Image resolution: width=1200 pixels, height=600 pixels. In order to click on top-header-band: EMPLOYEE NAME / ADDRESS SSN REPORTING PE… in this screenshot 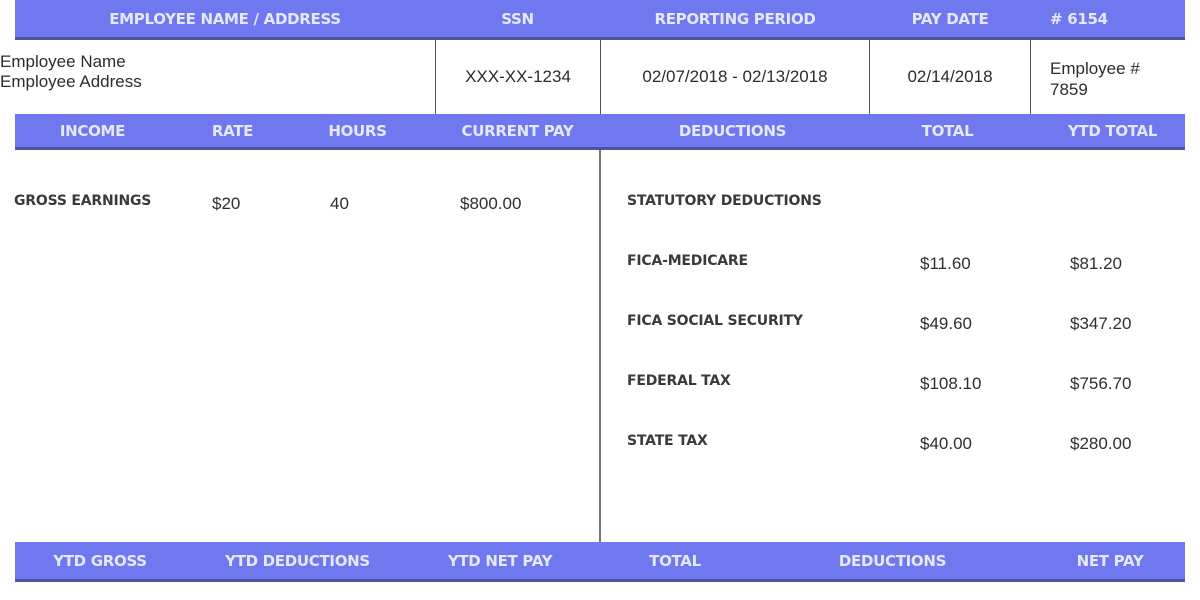, I will do `click(600, 20)`.